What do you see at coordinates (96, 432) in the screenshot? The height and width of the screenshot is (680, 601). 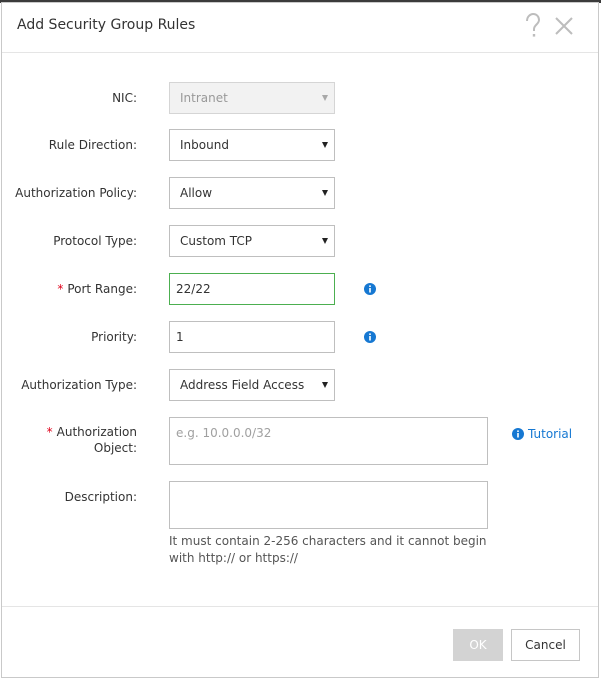 I see `authorization-object-label-line1: Authorization` at bounding box center [96, 432].